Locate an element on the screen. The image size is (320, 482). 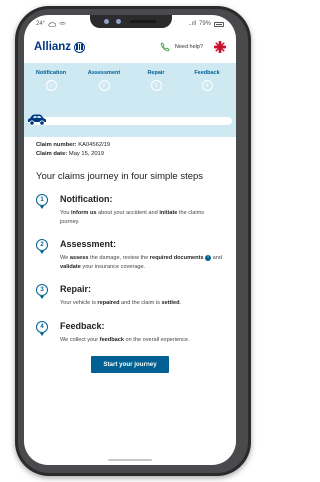
car-icon is located at coordinates (37, 120).